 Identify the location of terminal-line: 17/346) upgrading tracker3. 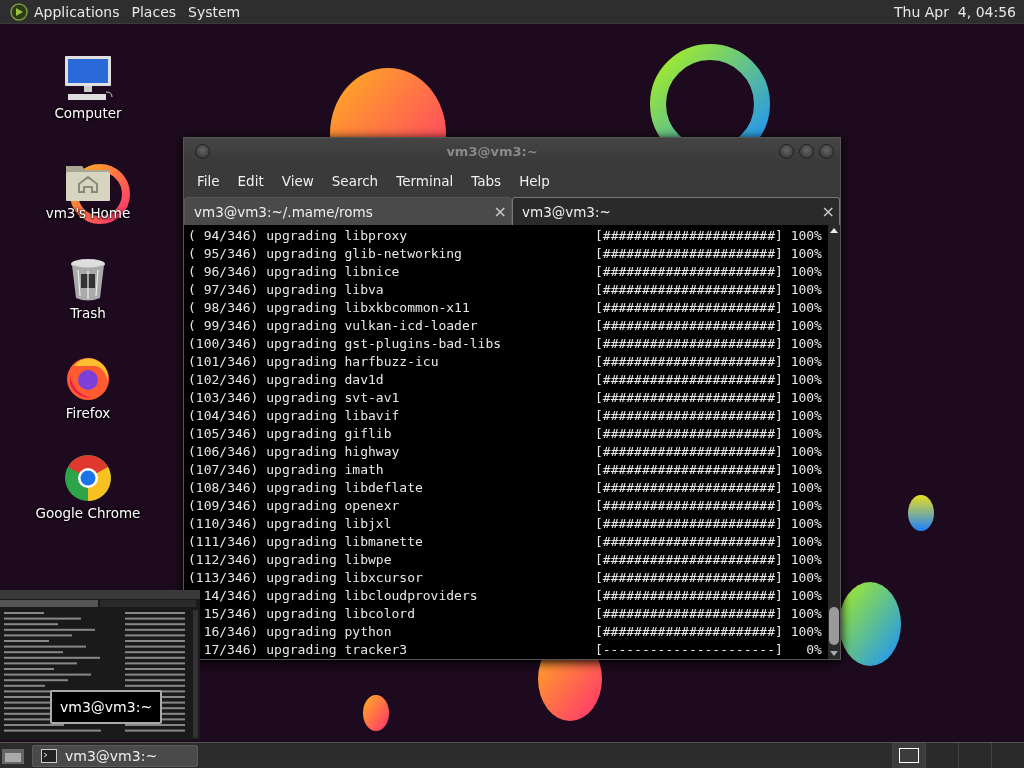
(305, 649).